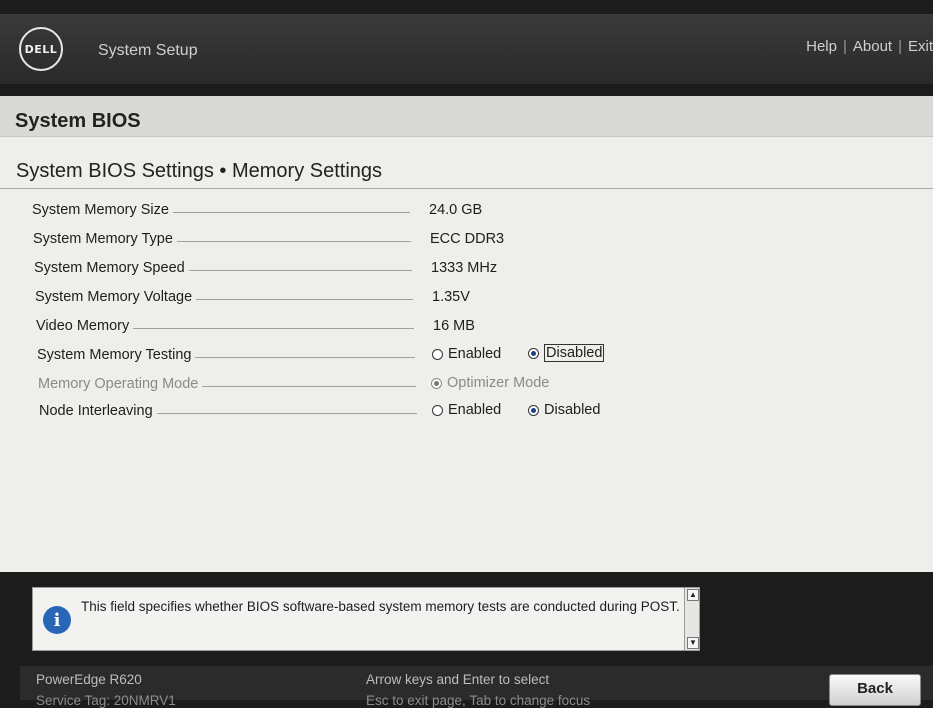  What do you see at coordinates (148, 50) in the screenshot?
I see `app-title: System Setup` at bounding box center [148, 50].